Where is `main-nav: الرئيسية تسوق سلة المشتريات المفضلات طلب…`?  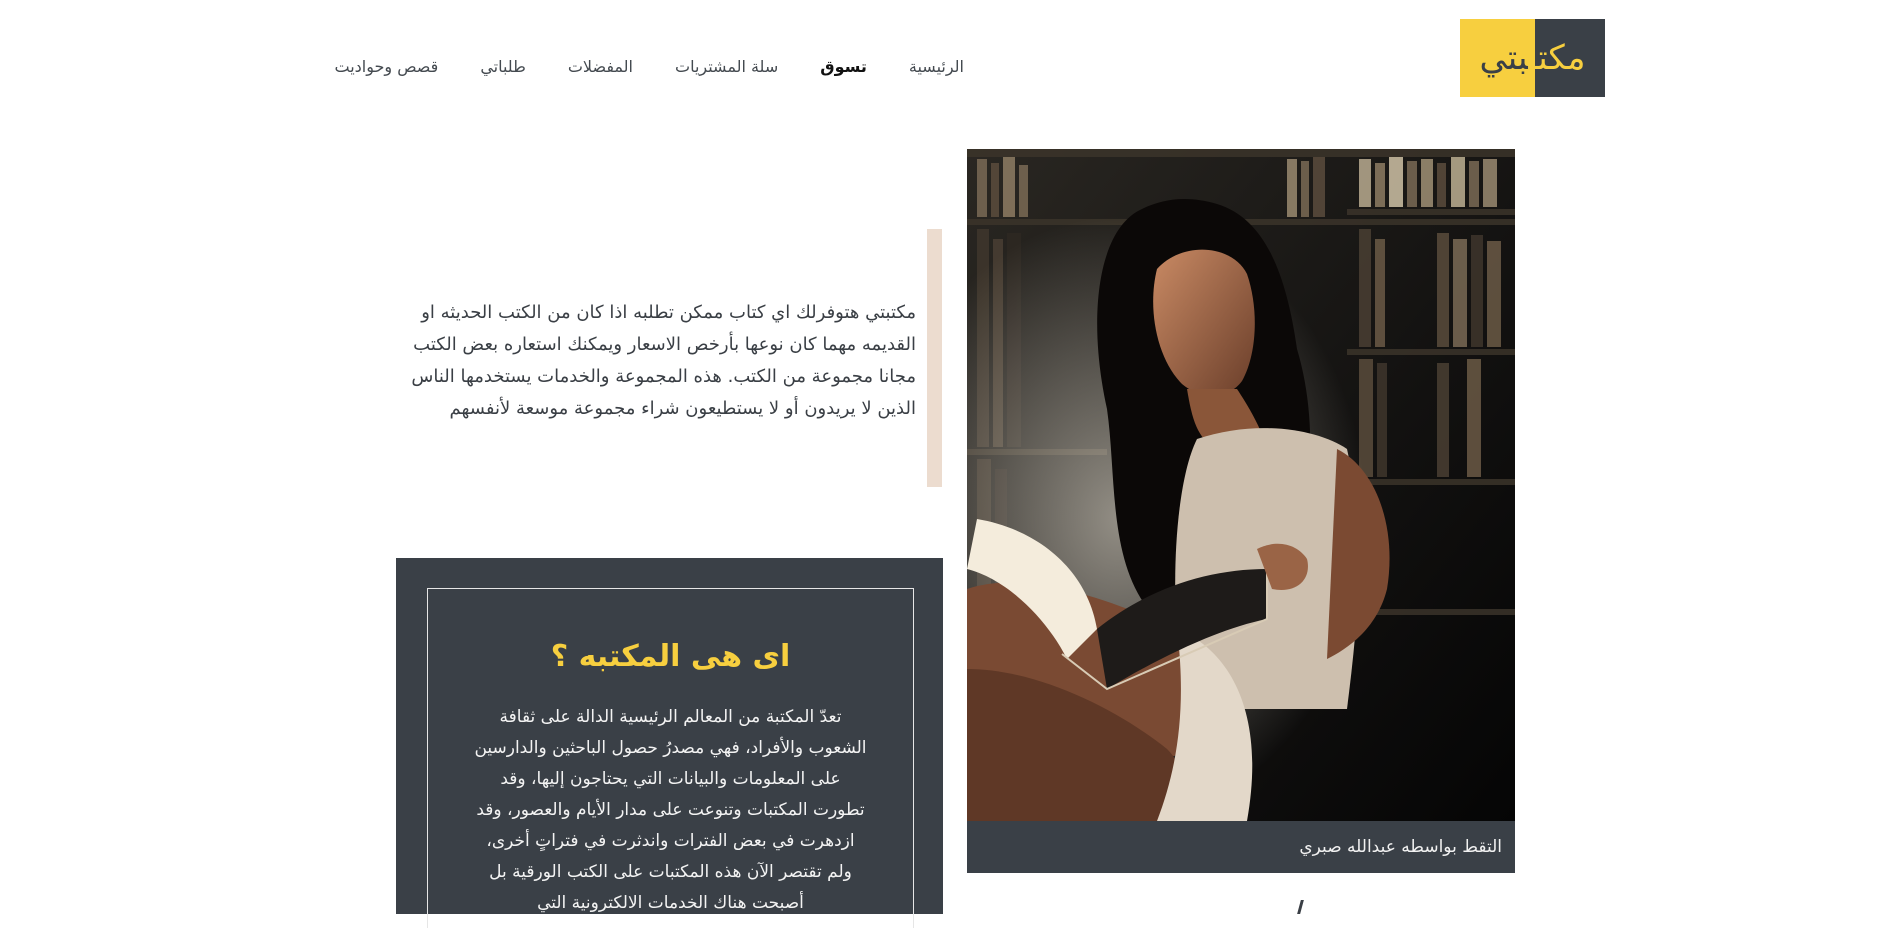
main-nav: الرئيسية تسوق سلة المشتريات المفضلات طلب… is located at coordinates (628, 67).